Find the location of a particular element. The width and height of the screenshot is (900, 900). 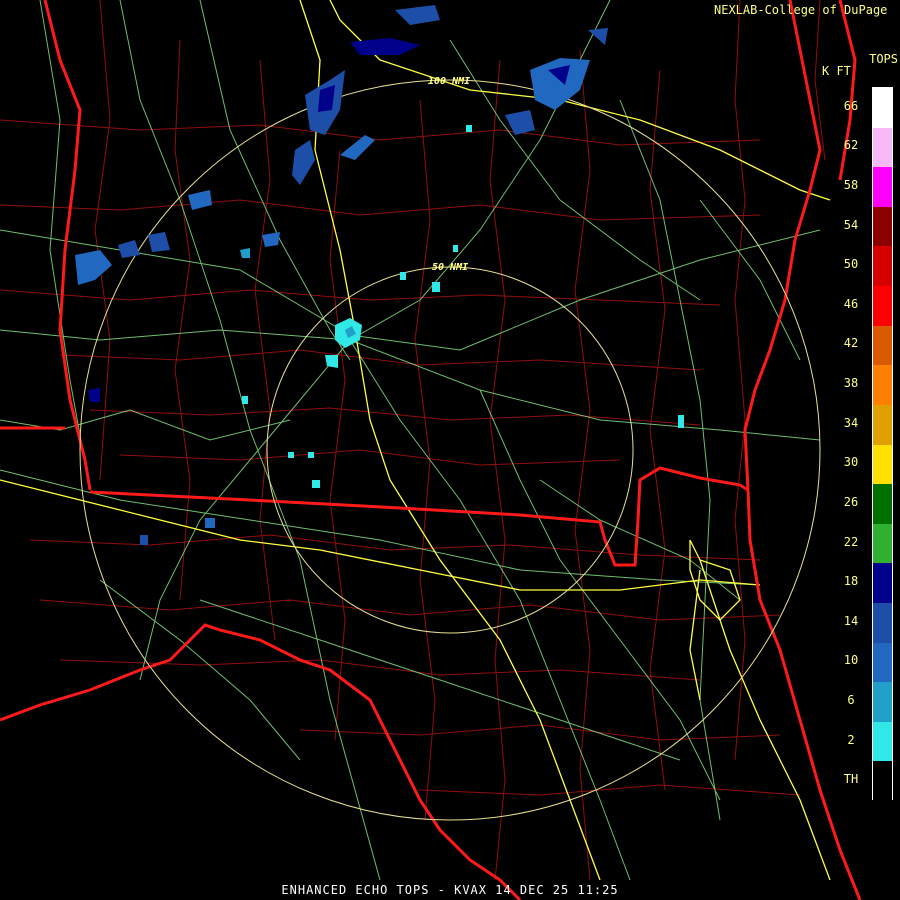

legend-label: 54 is located at coordinates (851, 224).